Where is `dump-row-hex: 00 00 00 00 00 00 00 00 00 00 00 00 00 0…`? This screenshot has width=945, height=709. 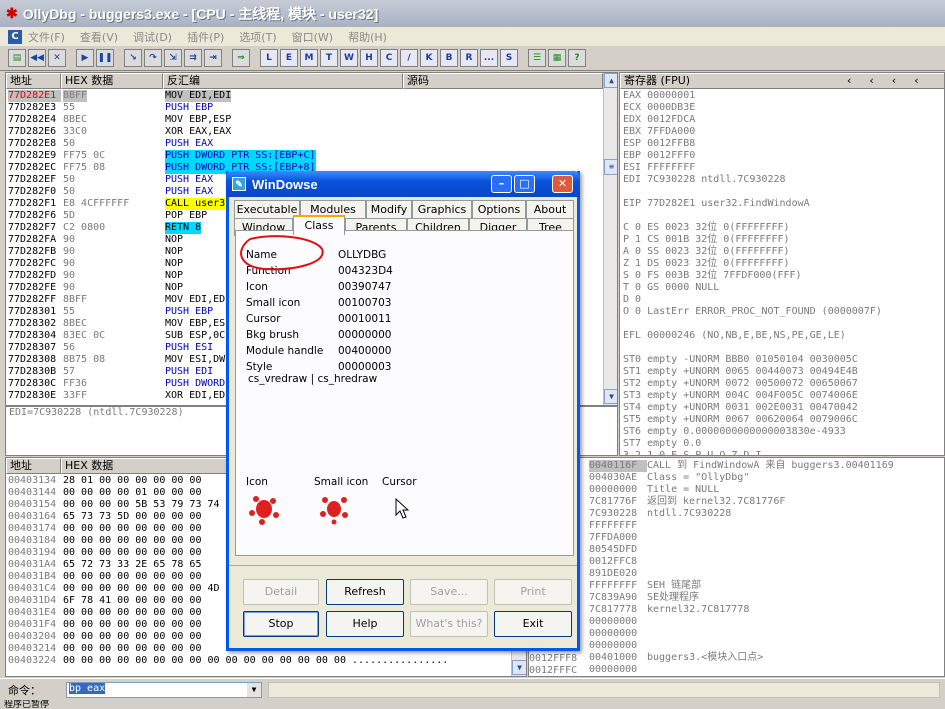
dump-row-hex: 00 00 00 00 00 00 00 00 00 00 00 00 00 0… is located at coordinates (255, 661).